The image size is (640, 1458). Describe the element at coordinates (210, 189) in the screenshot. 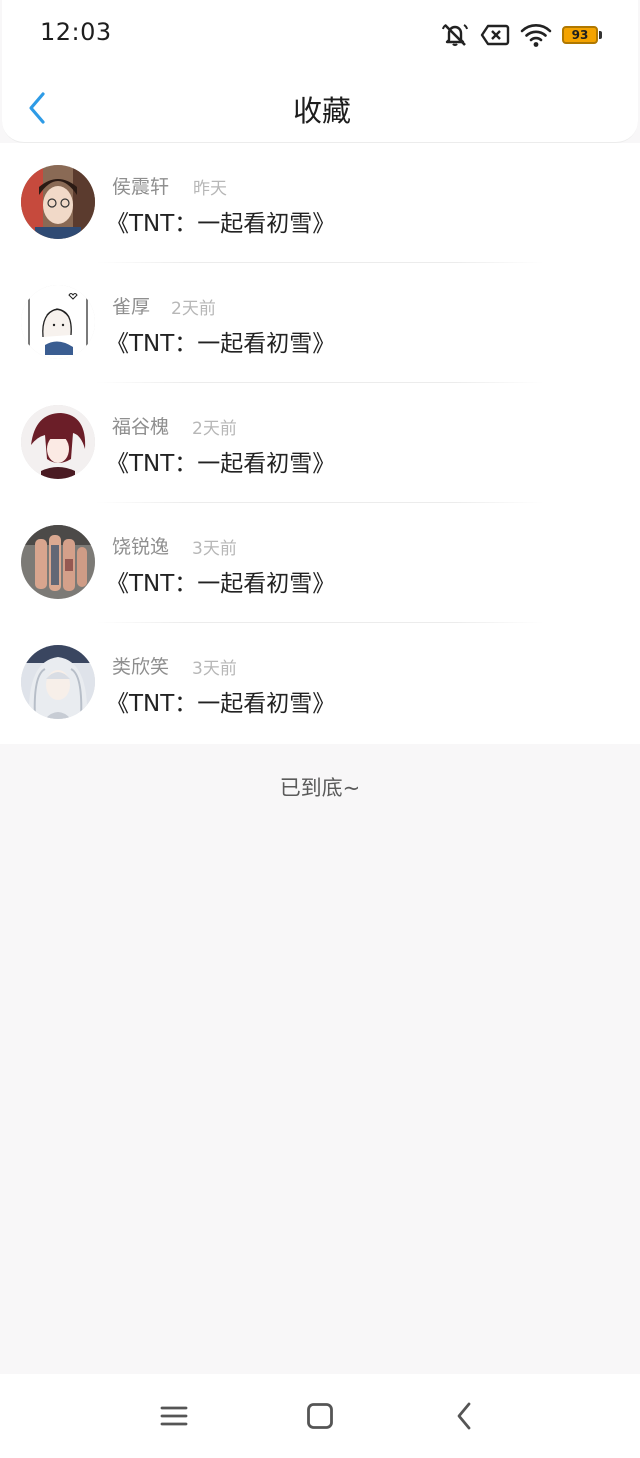

I see `timestamp: 昨天` at that location.